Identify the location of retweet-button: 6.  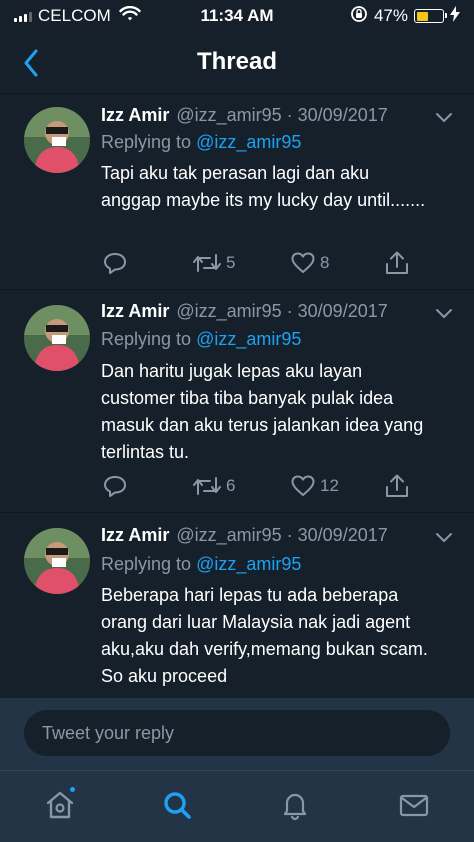
(213, 486).